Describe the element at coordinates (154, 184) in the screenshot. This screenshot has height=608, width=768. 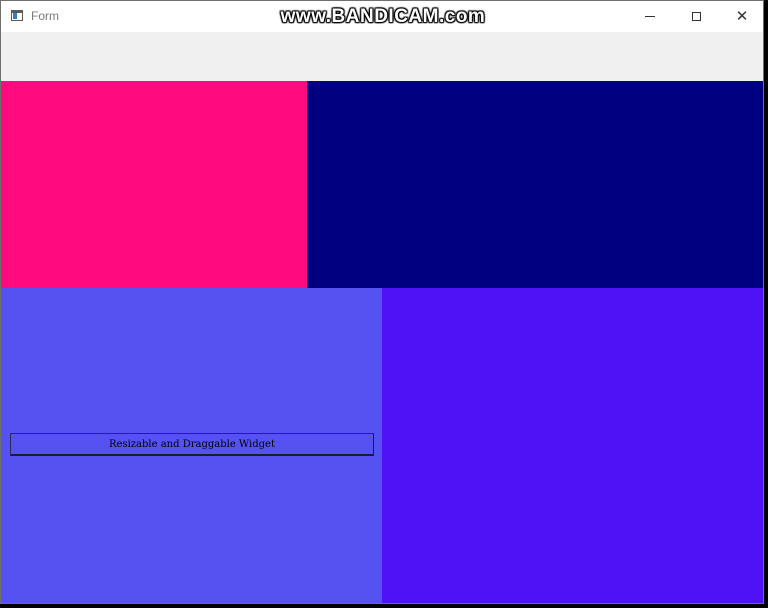
I see `top-left-panel` at that location.